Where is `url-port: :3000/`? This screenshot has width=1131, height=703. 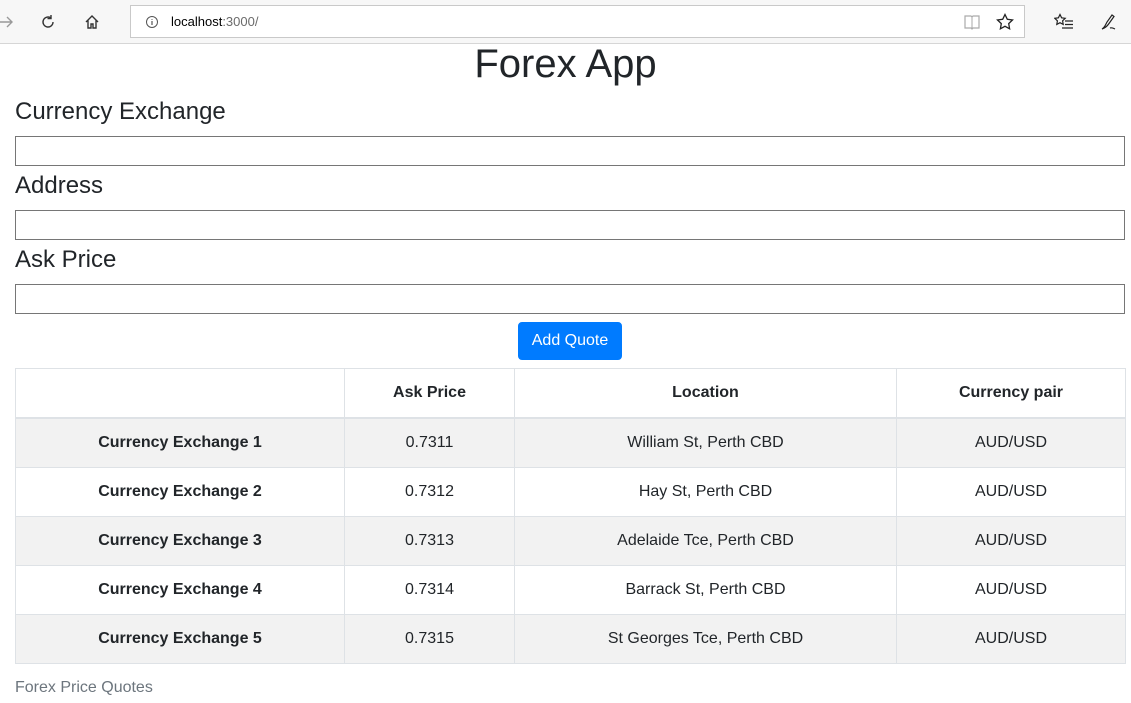
url-port: :3000/ is located at coordinates (240, 21).